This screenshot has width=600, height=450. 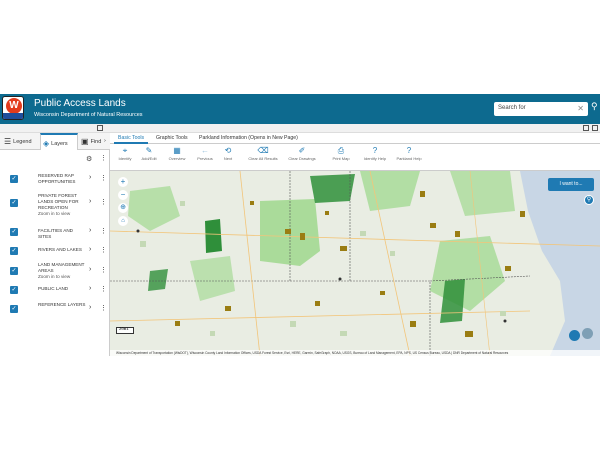 What do you see at coordinates (586, 128) in the screenshot?
I see `minimize-toolbar-button` at bounding box center [586, 128].